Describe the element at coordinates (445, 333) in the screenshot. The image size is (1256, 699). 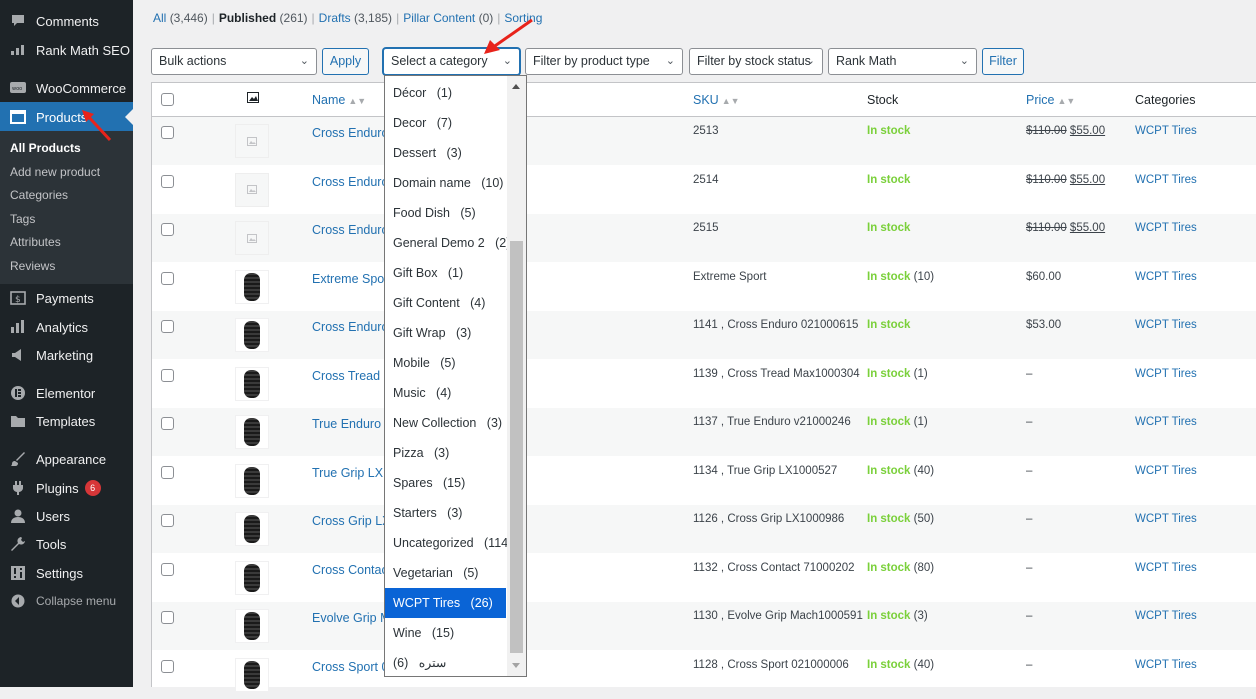
I see `category-option: Gift Wrap (3)` at that location.